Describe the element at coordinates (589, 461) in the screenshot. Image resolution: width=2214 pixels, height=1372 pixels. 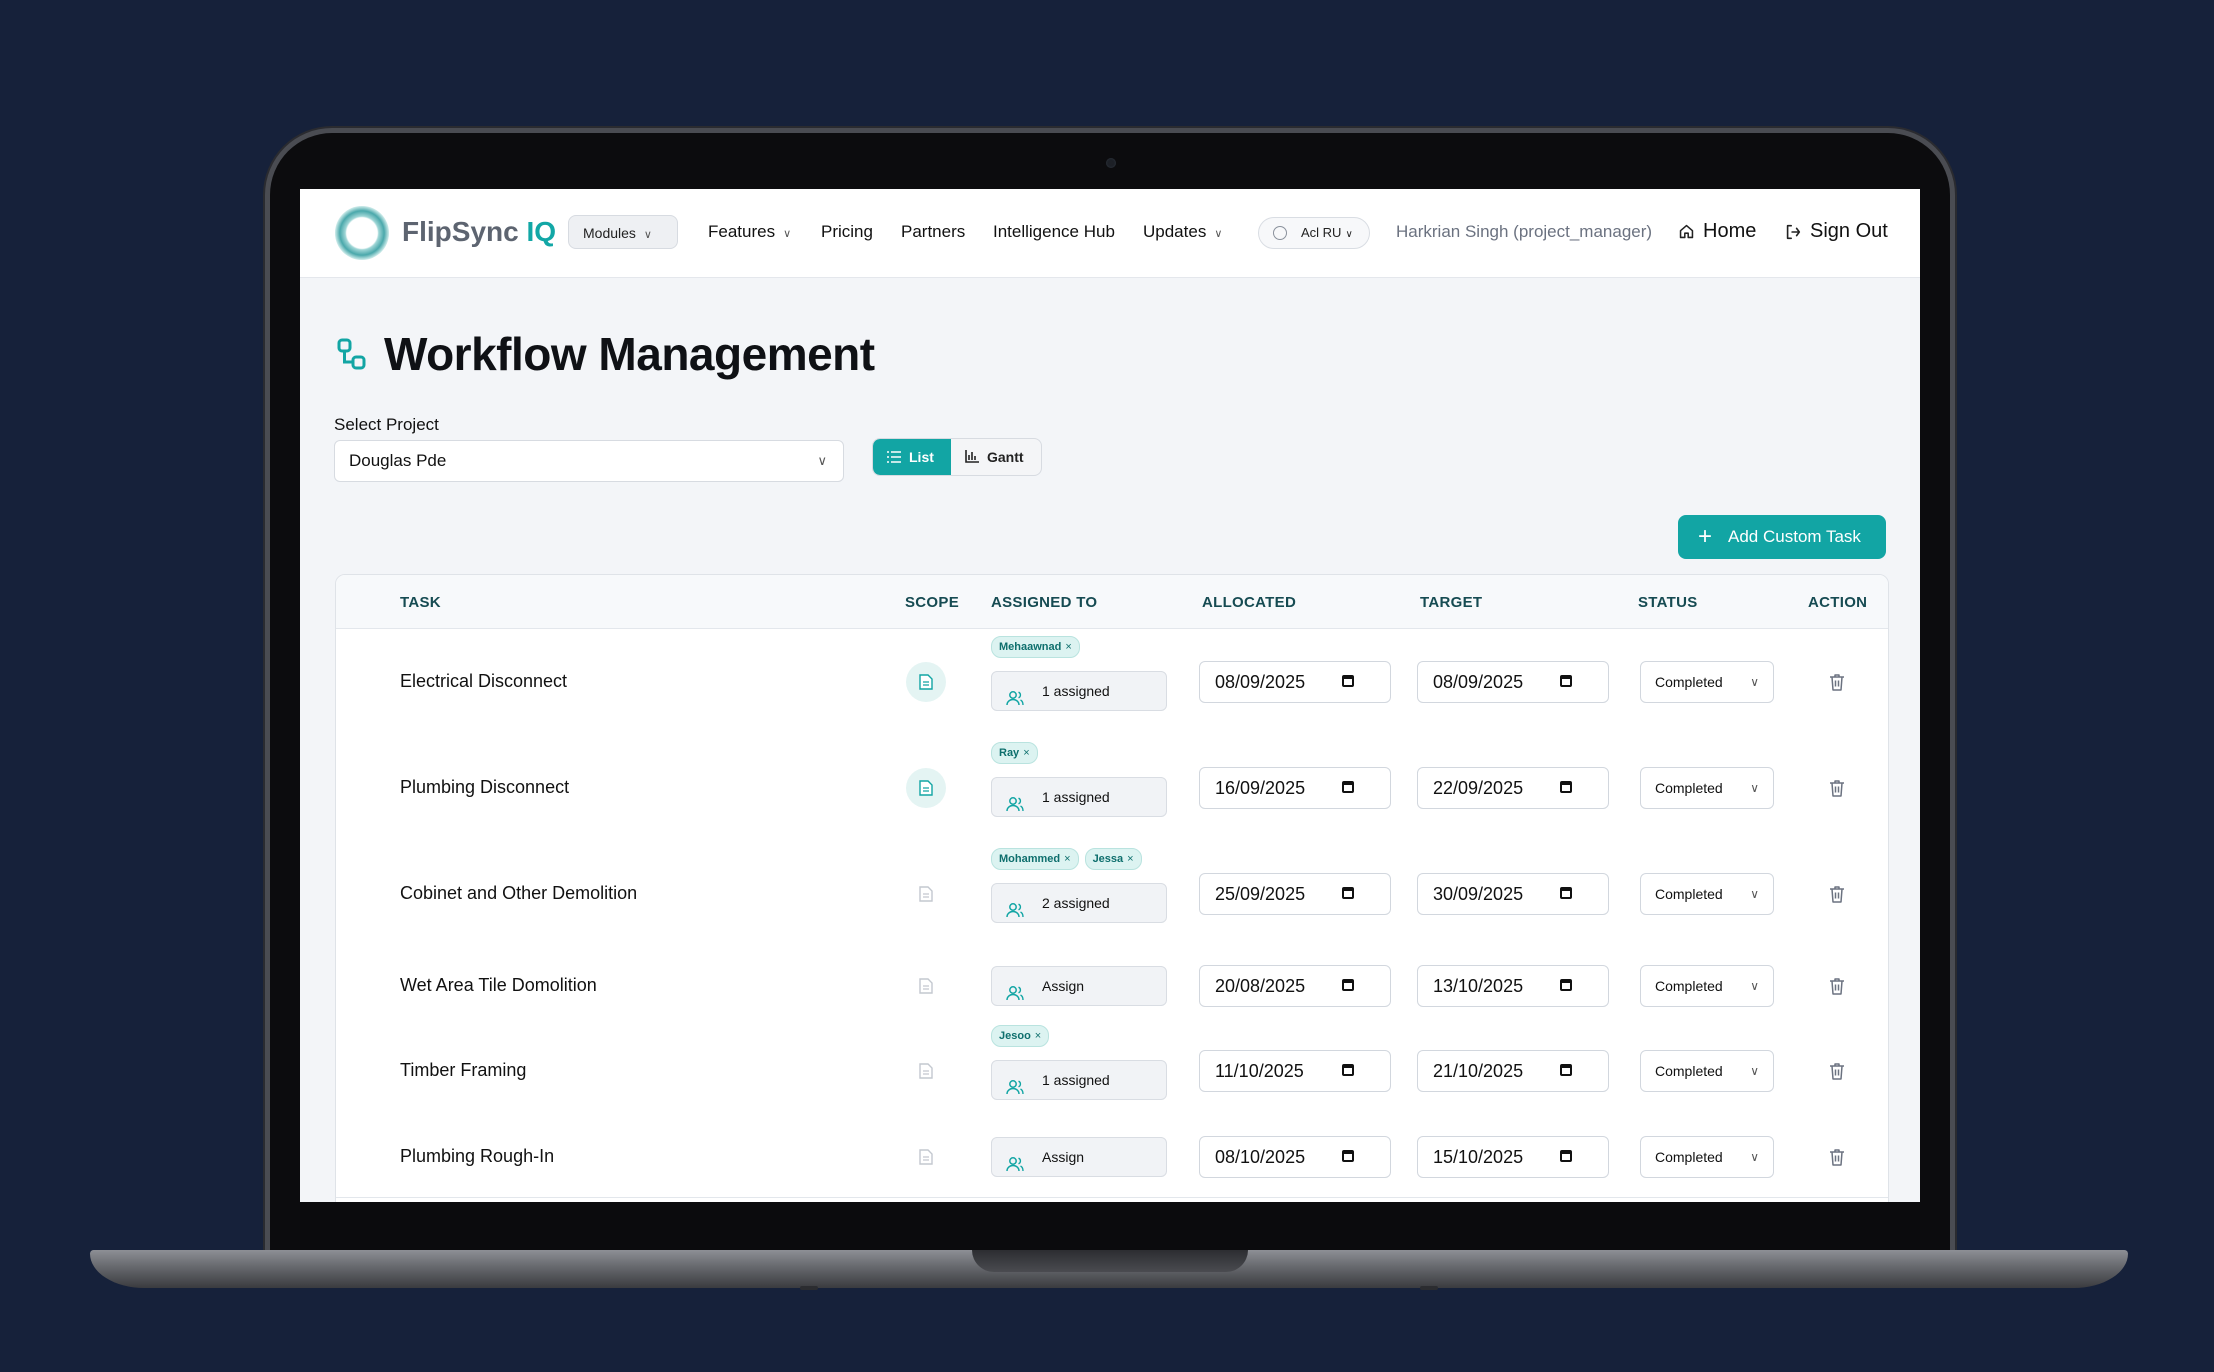
I see `project-select: Douglas Pde ∨` at that location.